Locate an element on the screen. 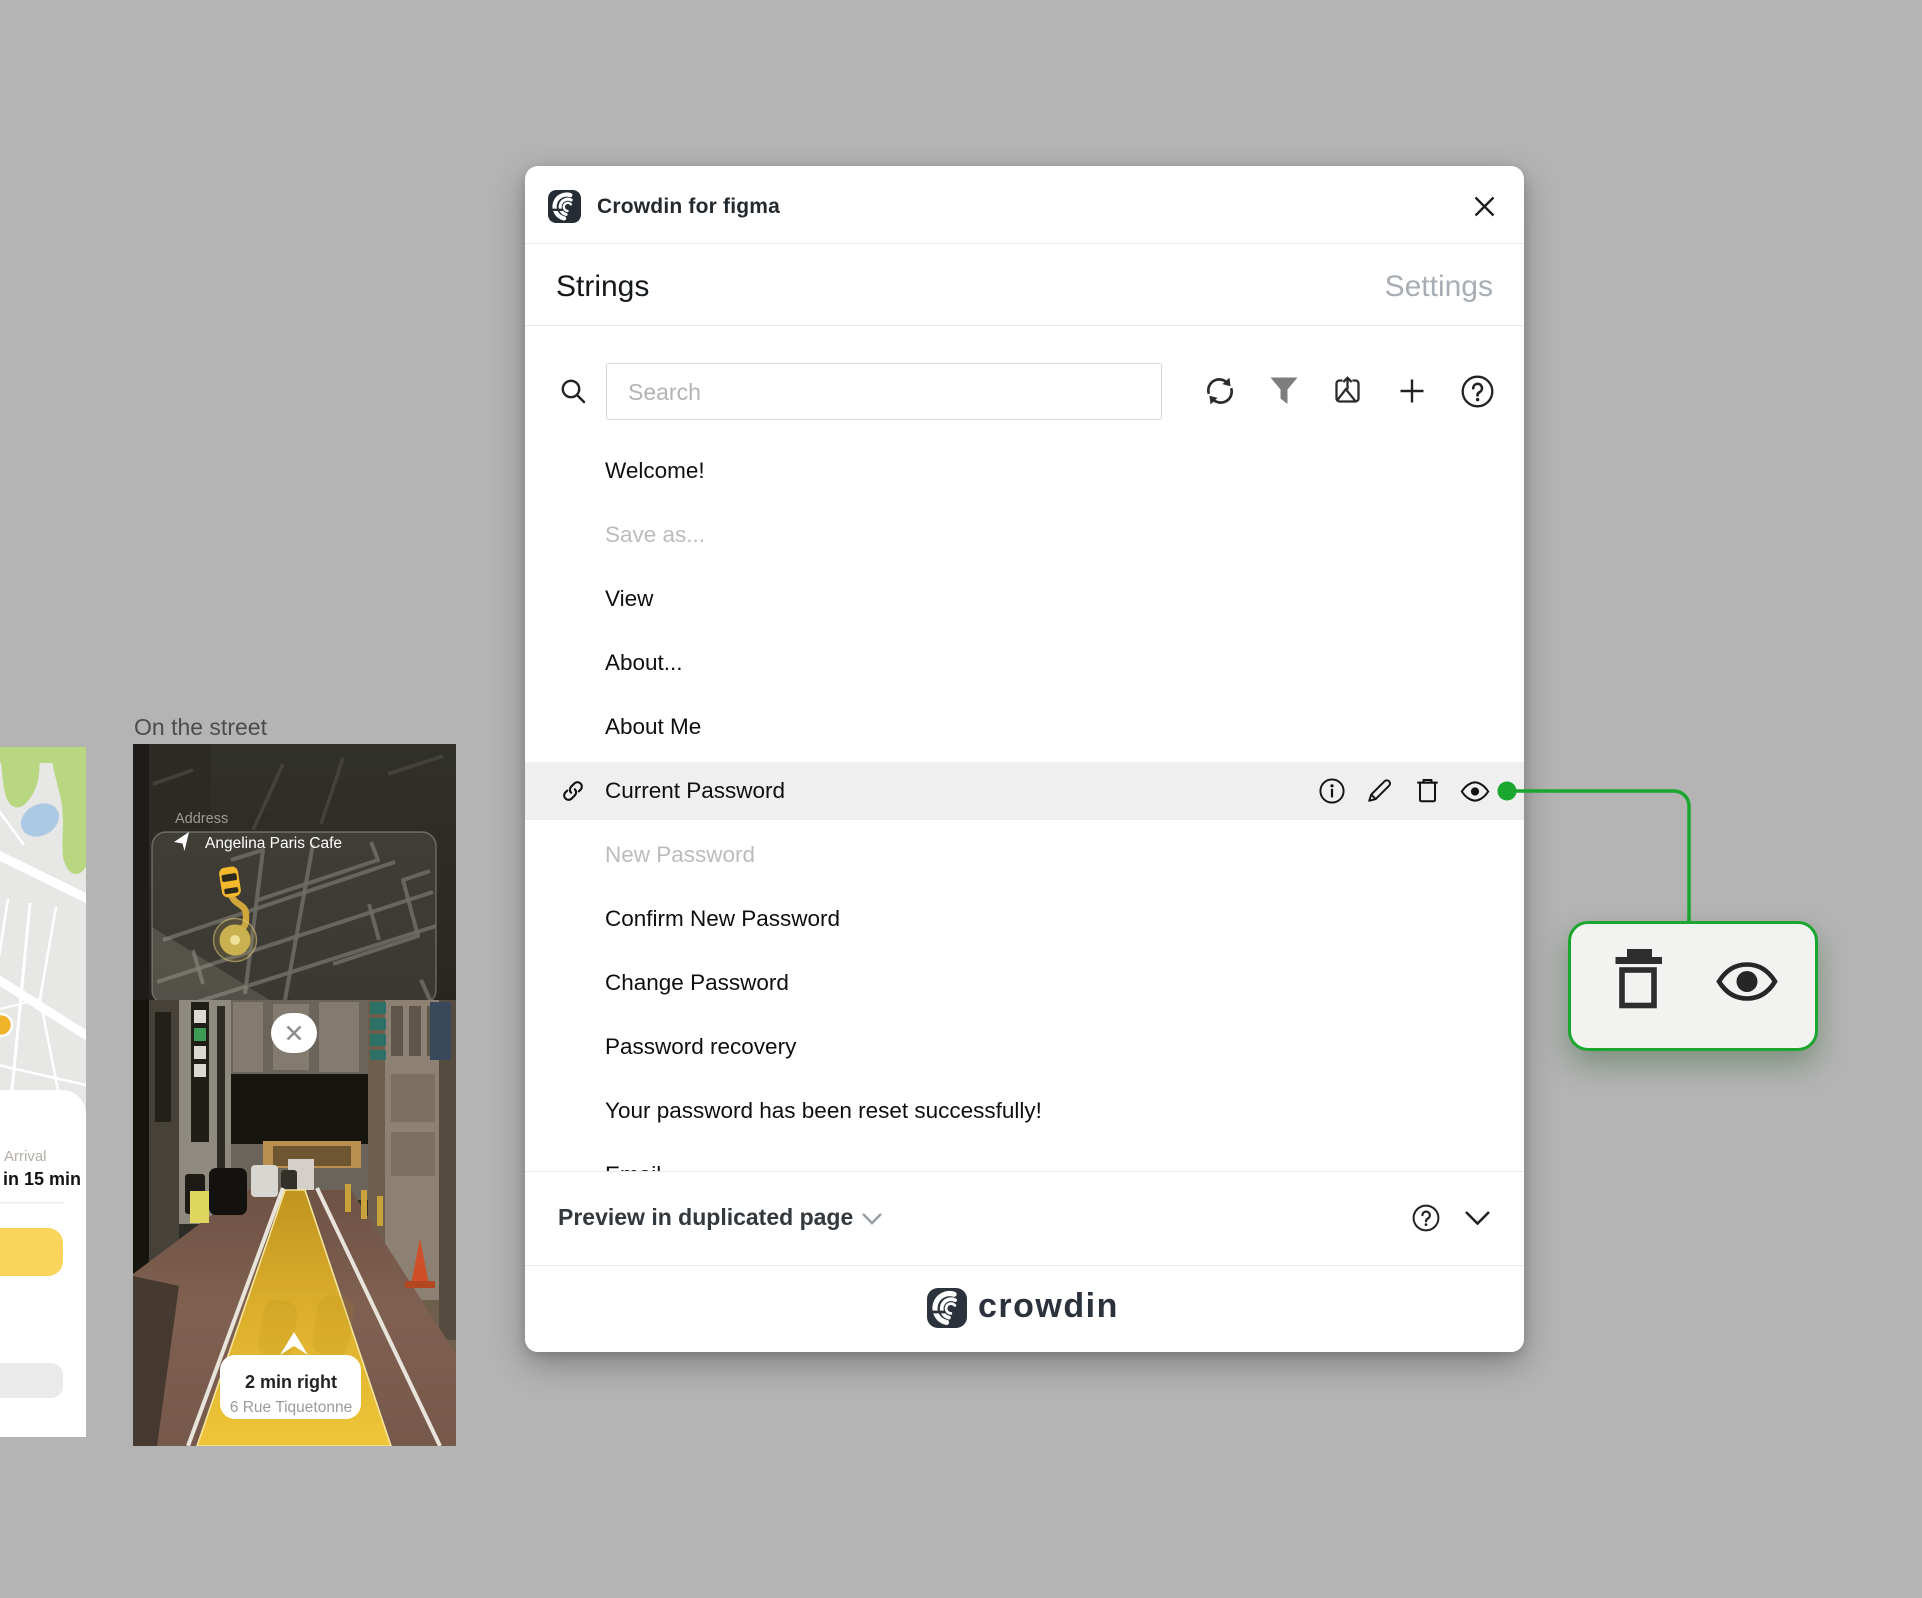 This screenshot has width=1922, height=1598. svg-text: in 15 min is located at coordinates (42, 1179).